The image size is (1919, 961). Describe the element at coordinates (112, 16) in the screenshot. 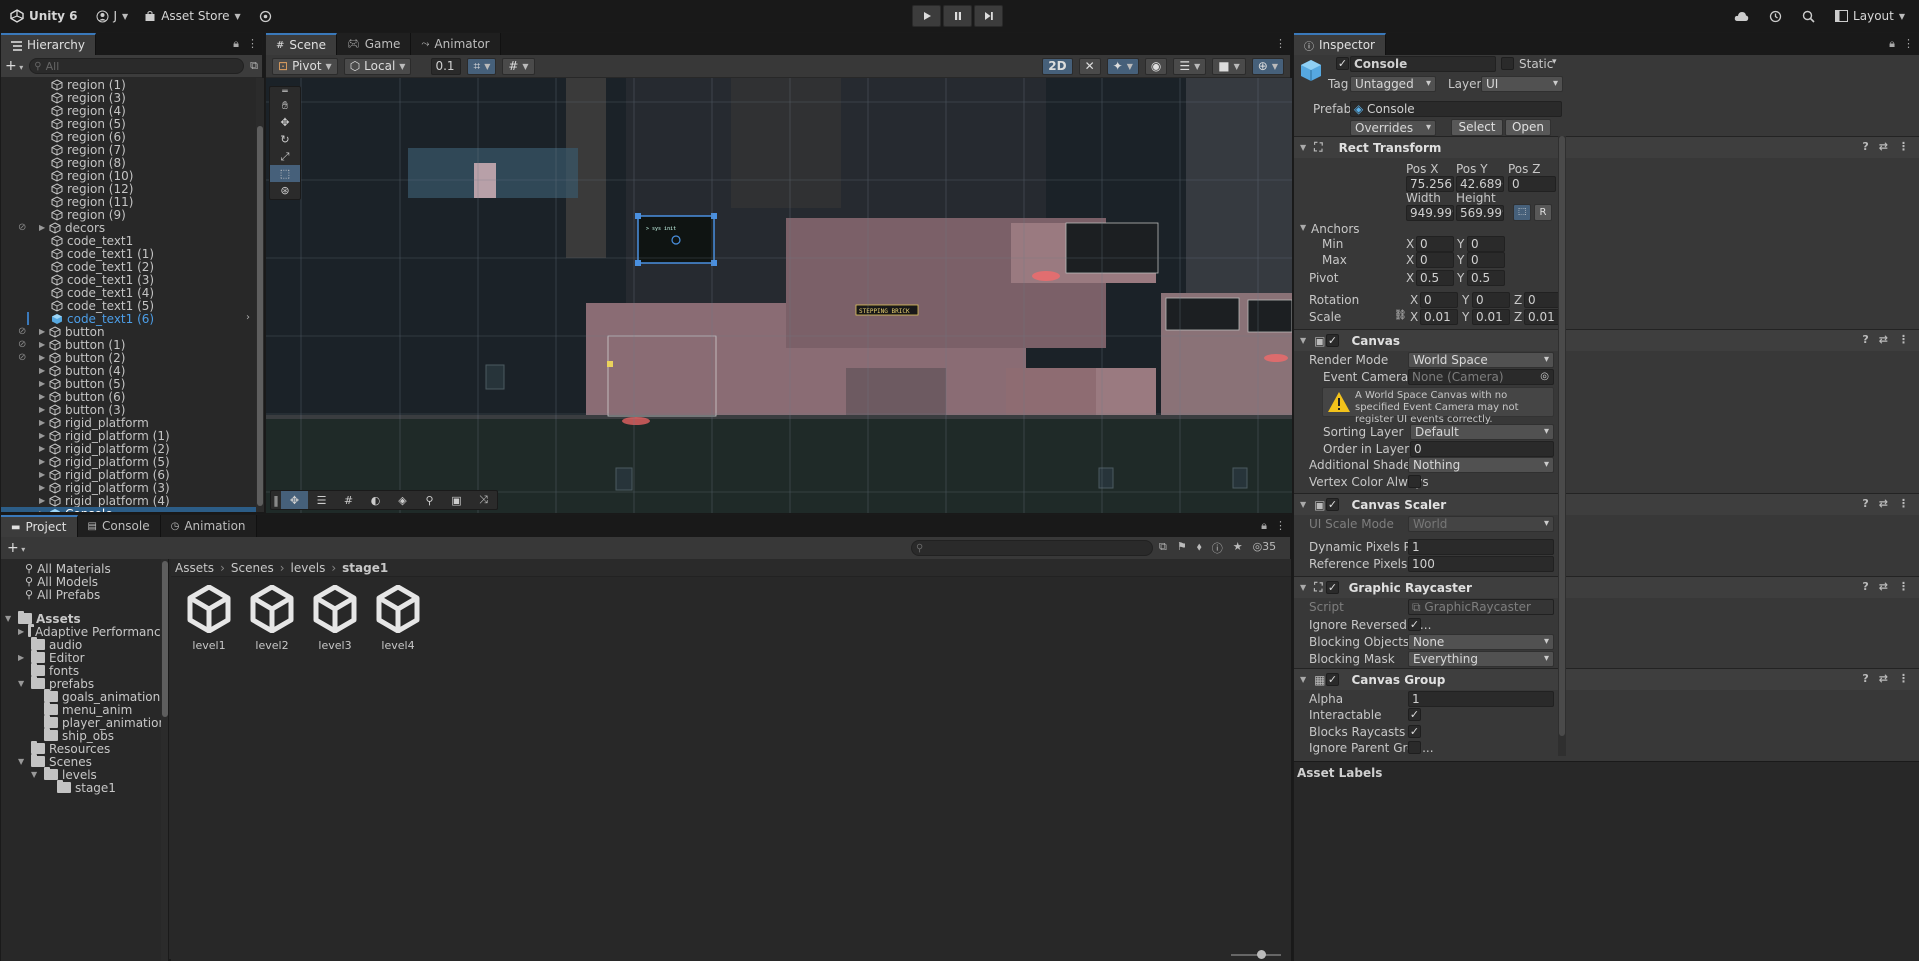

I see `account-menu: J ▼` at that location.